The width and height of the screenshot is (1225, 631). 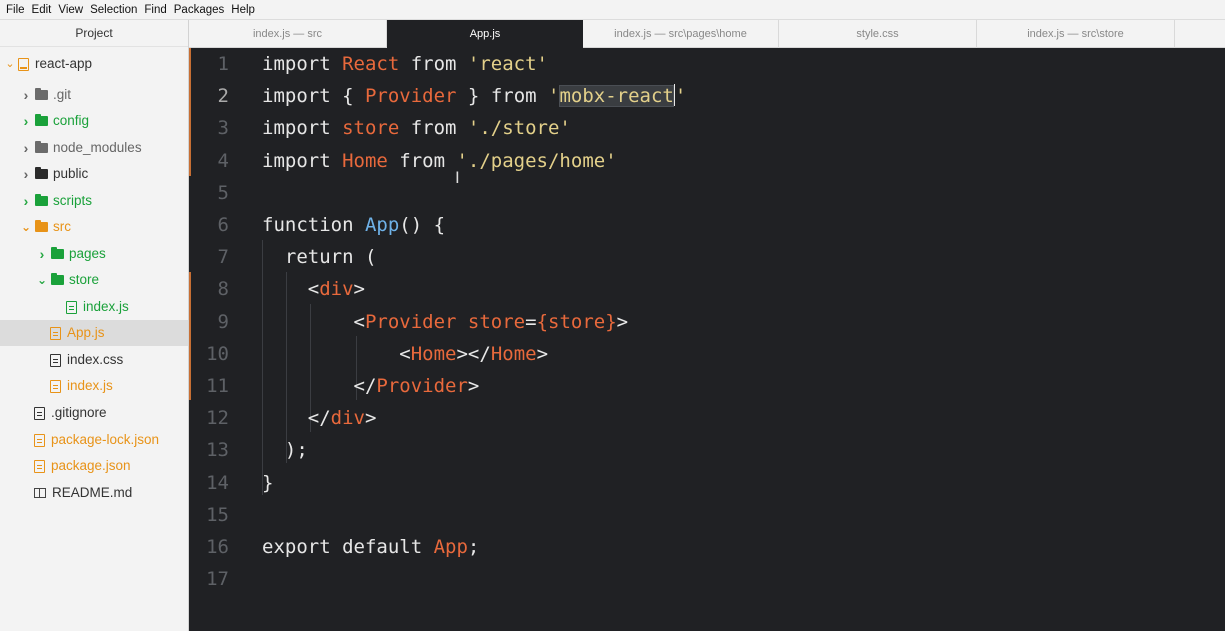 I want to click on tab-index-js-src-store: index.js — src\store, so click(x=1076, y=34).